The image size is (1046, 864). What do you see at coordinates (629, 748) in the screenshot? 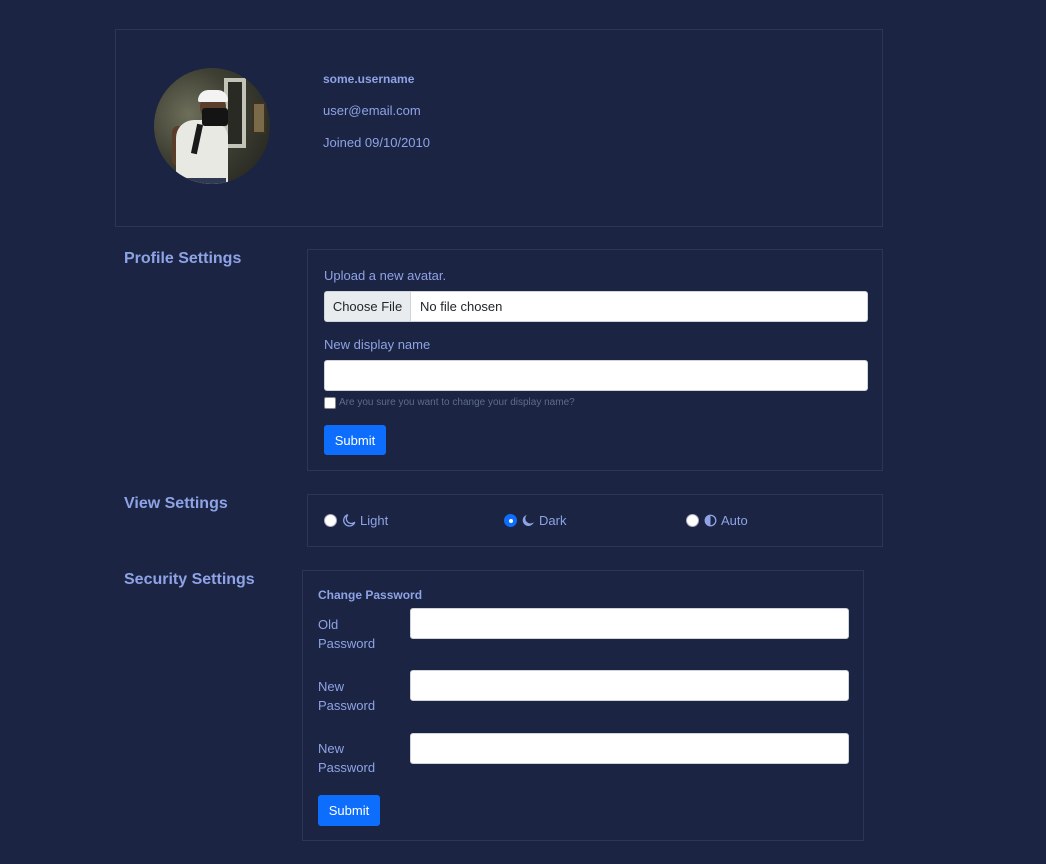
I see `confirm-password-input` at bounding box center [629, 748].